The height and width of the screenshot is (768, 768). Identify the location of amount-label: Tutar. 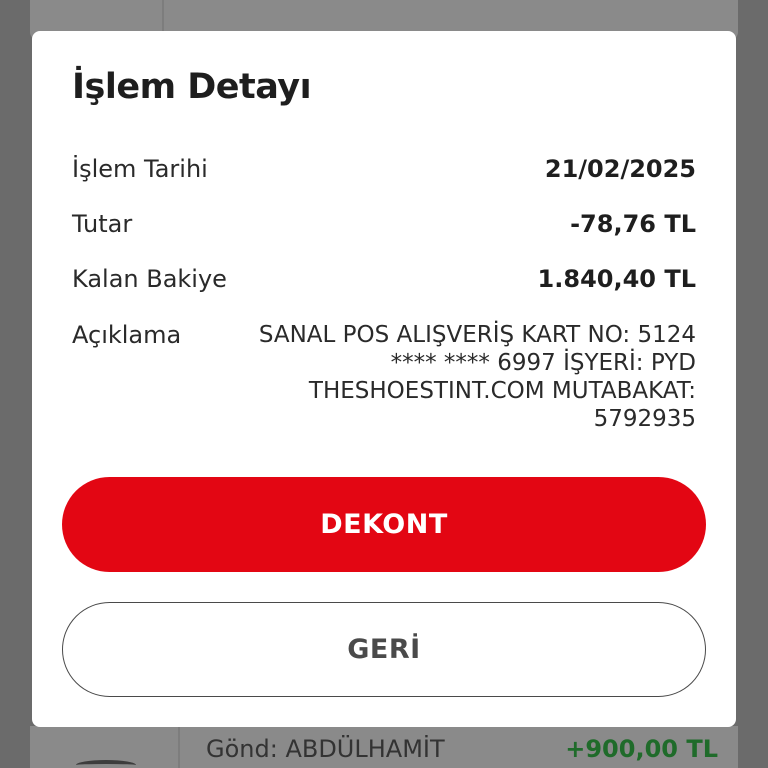
(102, 224).